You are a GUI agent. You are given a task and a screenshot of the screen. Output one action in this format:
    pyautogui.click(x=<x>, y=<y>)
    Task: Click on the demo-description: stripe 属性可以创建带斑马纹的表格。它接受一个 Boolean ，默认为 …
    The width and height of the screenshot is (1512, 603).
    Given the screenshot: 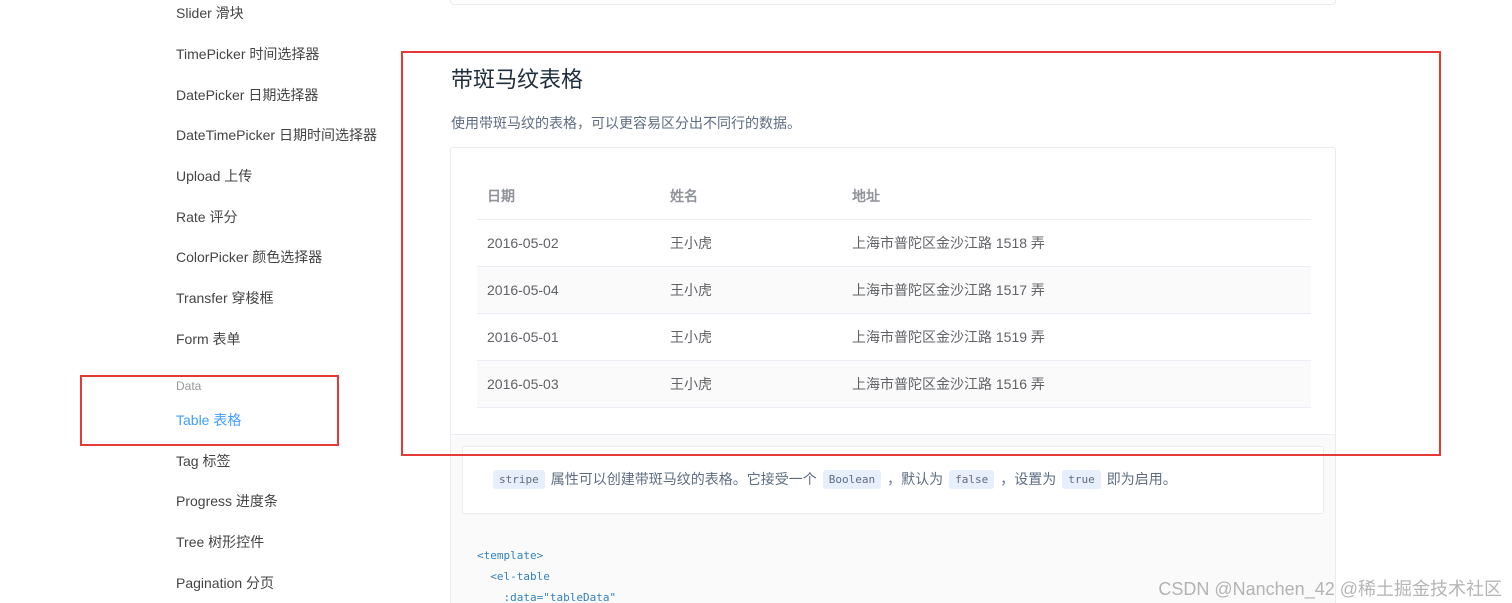 What is the action you would take?
    pyautogui.click(x=893, y=480)
    